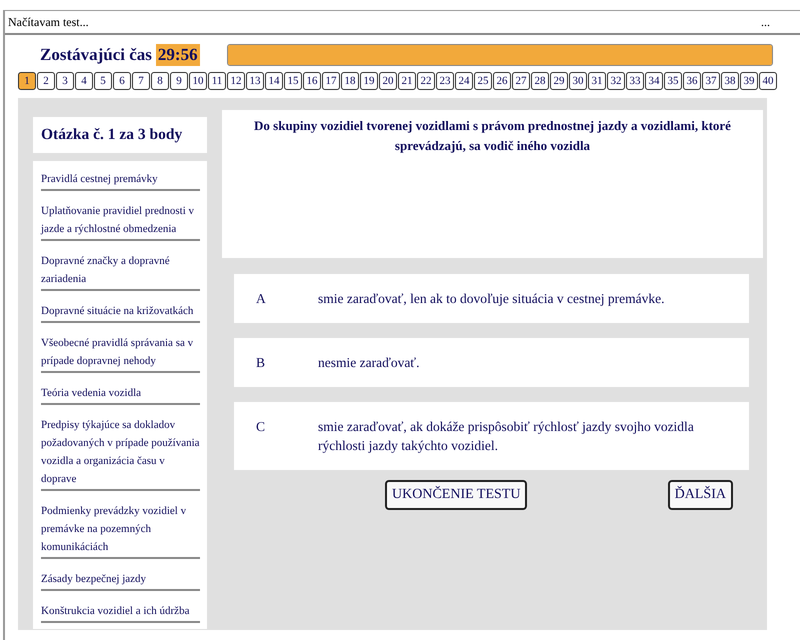 The image size is (800, 640). What do you see at coordinates (502, 81) in the screenshot?
I see `question-number-button: 26` at bounding box center [502, 81].